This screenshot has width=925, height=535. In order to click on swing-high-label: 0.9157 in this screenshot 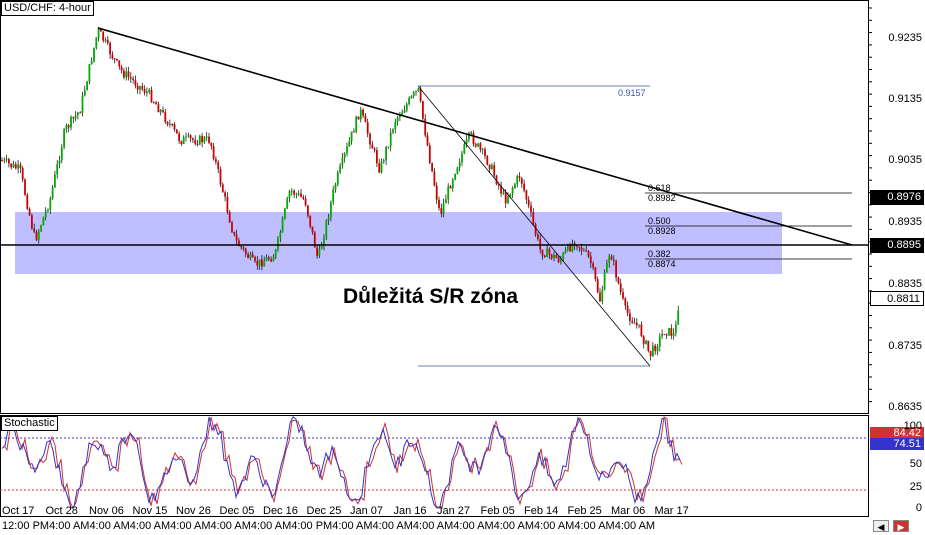, I will do `click(632, 93)`.